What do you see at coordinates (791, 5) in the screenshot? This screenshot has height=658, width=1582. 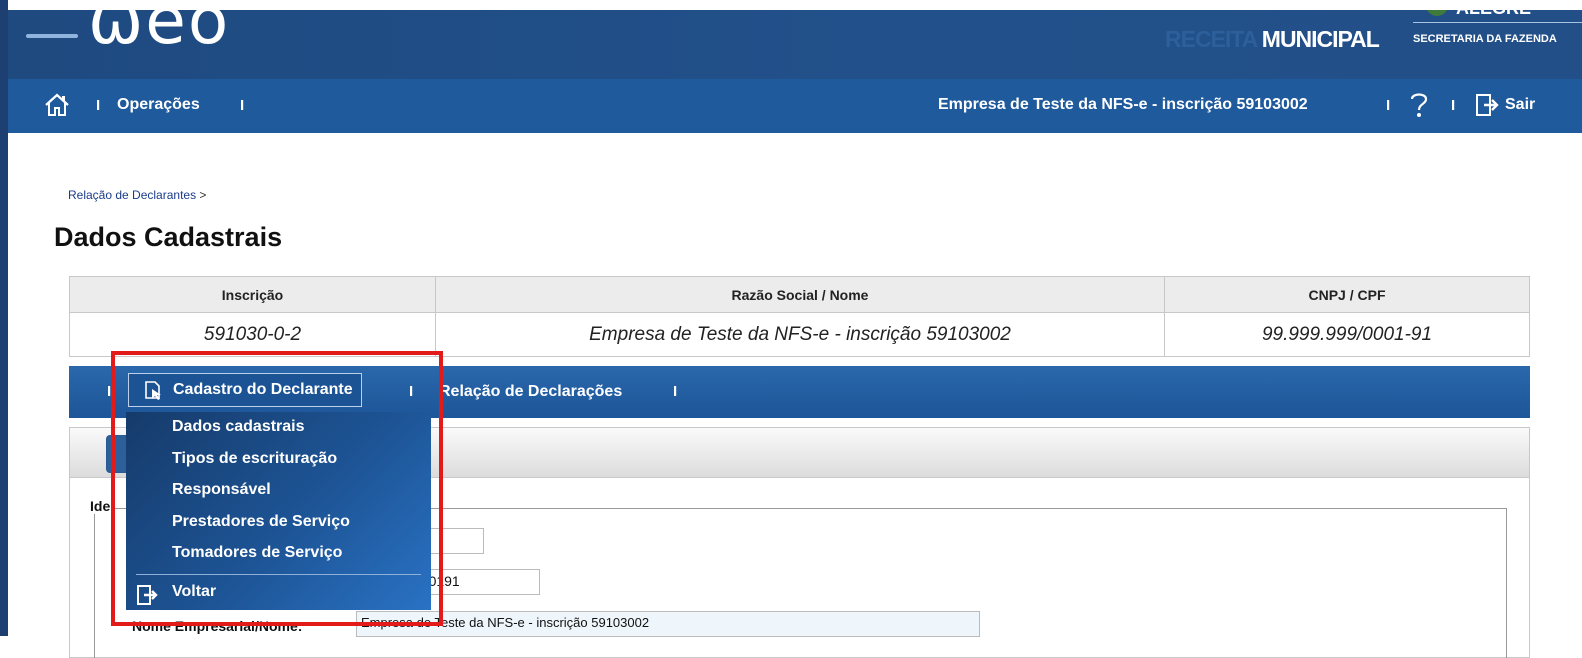 I see `window-top-edge` at bounding box center [791, 5].